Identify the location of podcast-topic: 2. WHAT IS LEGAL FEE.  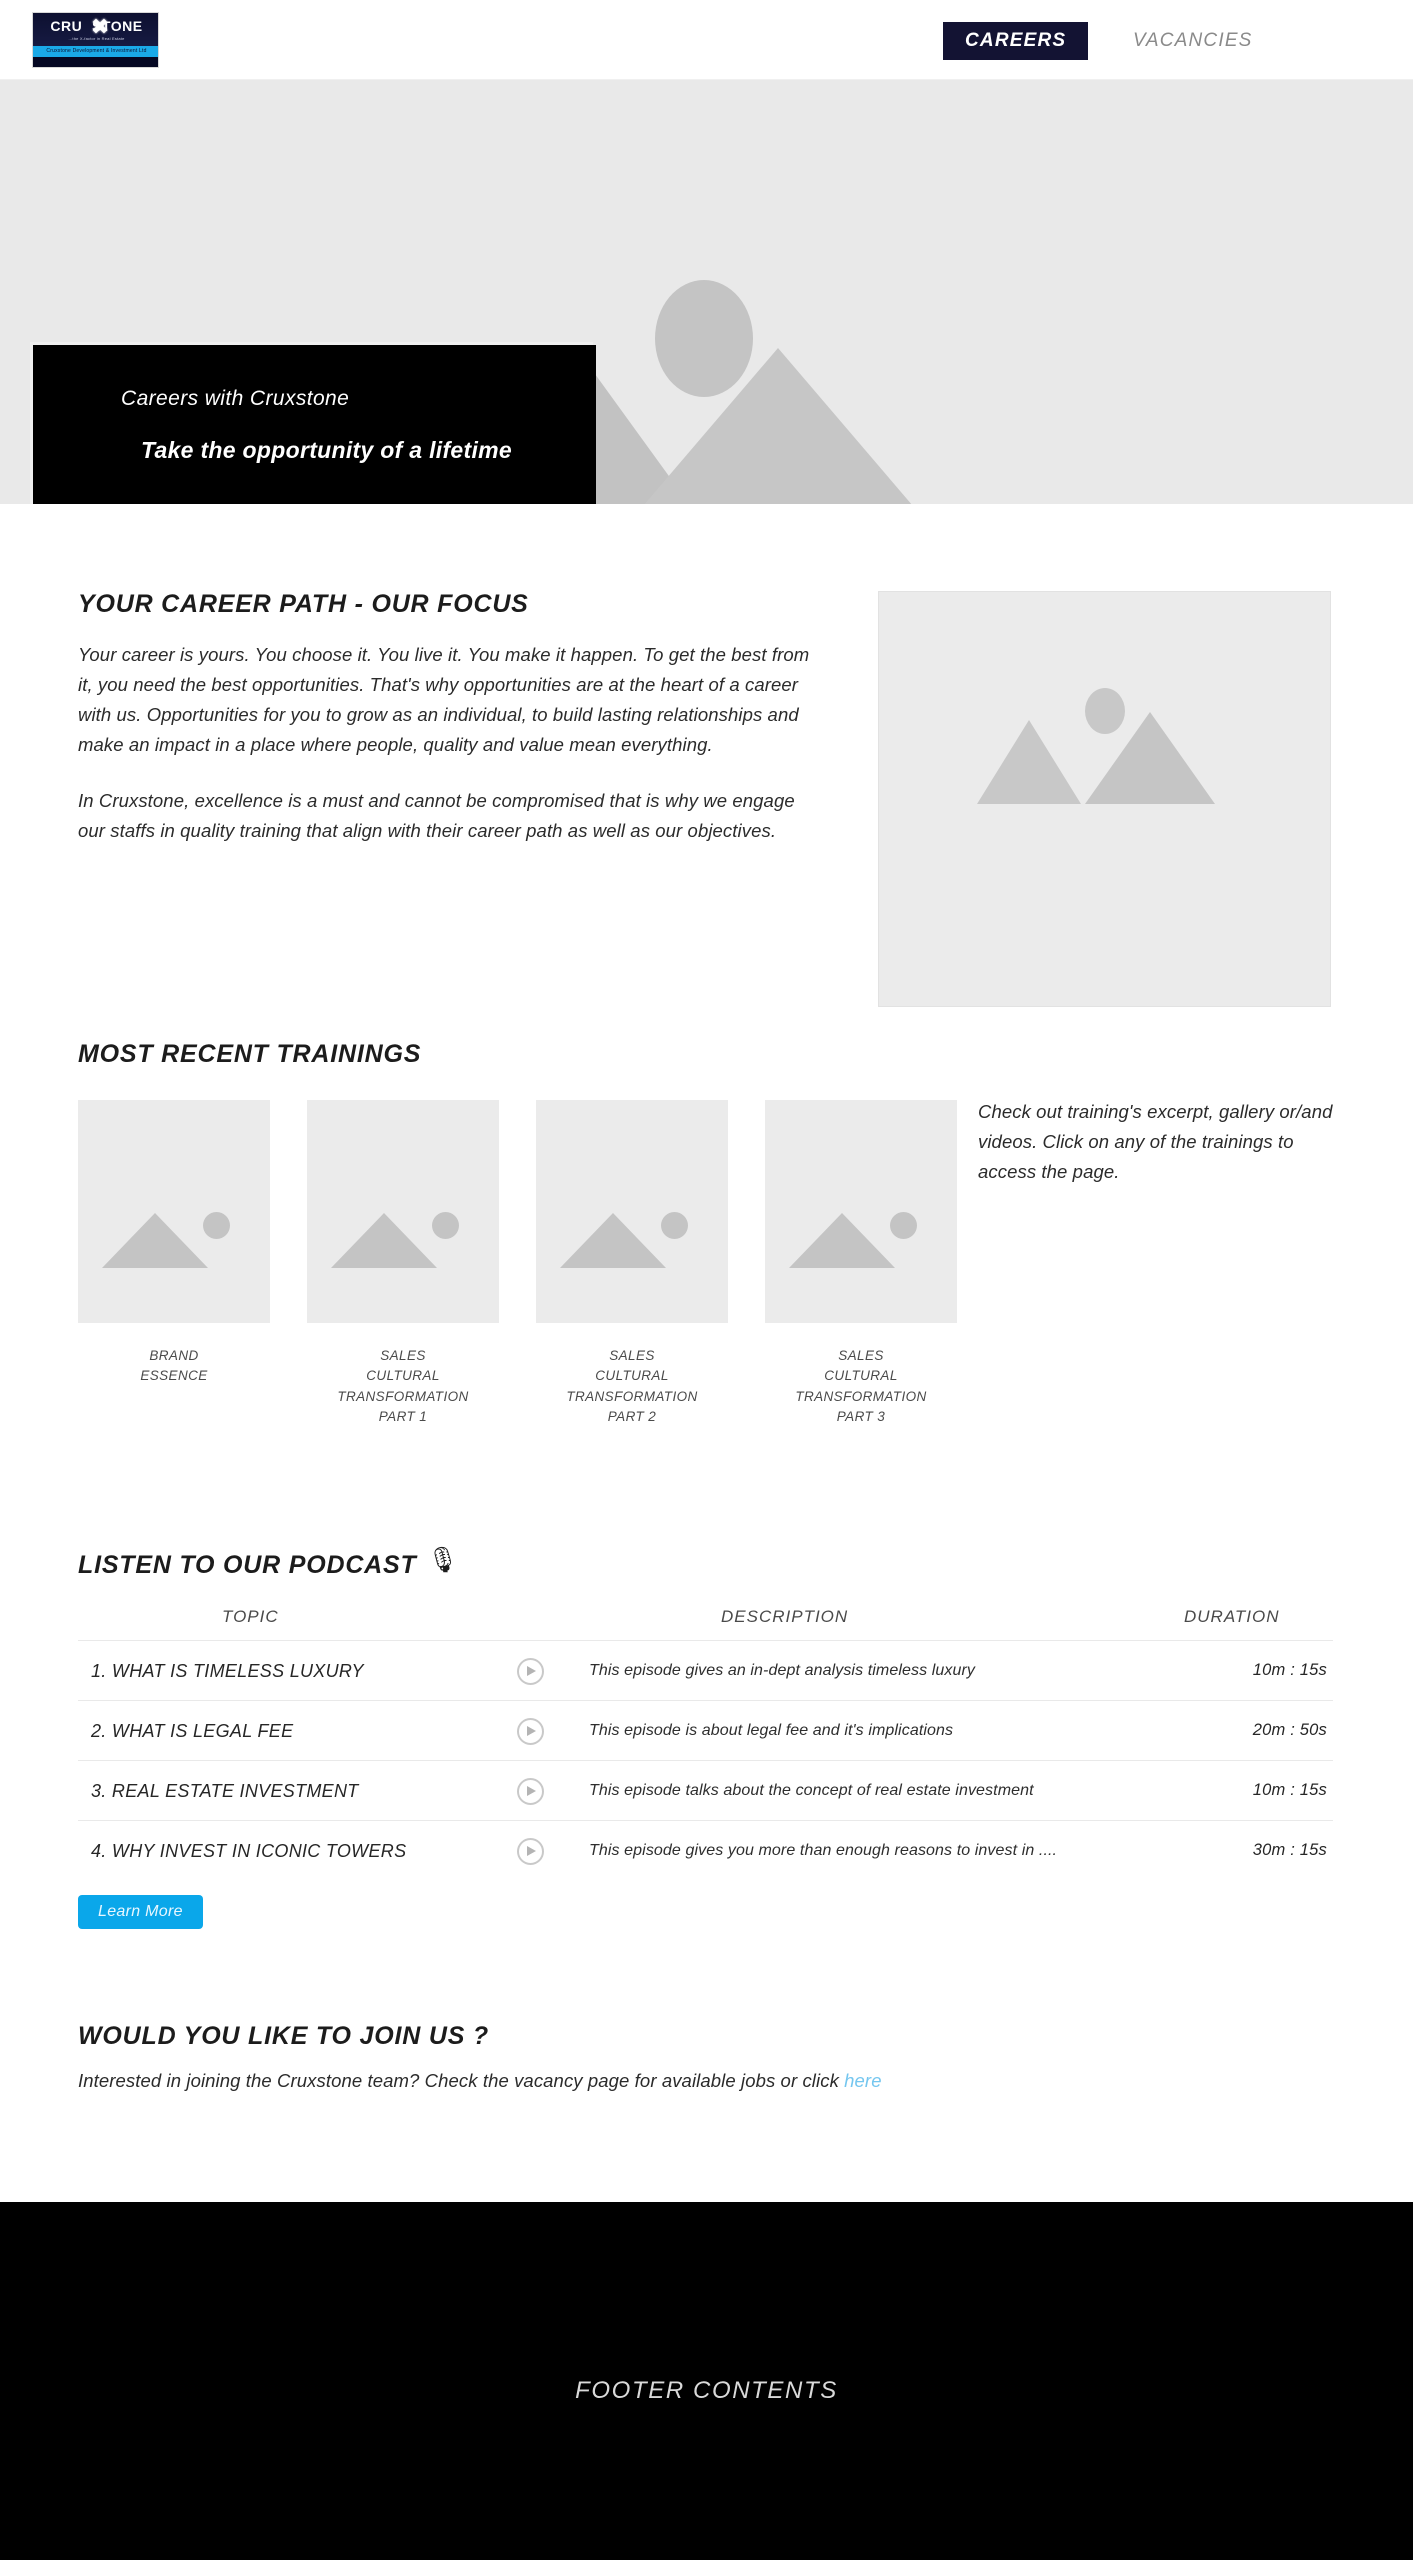
(192, 1731).